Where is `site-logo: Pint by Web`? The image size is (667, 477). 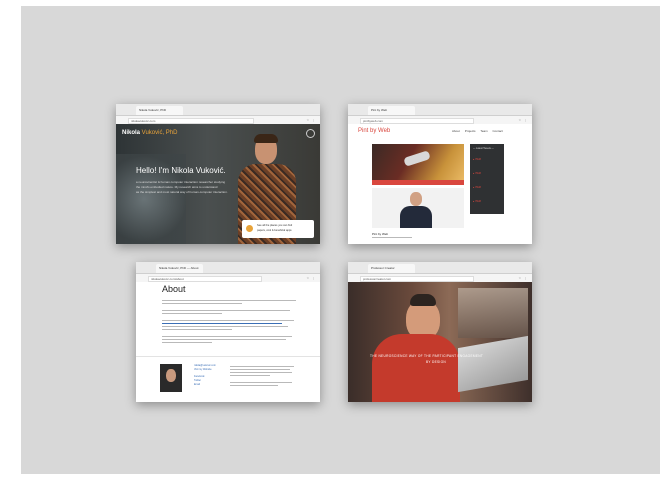
site-logo: Pint by Web is located at coordinates (374, 131).